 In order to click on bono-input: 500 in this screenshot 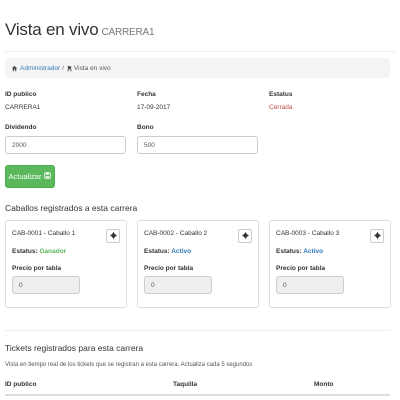, I will do `click(197, 145)`.